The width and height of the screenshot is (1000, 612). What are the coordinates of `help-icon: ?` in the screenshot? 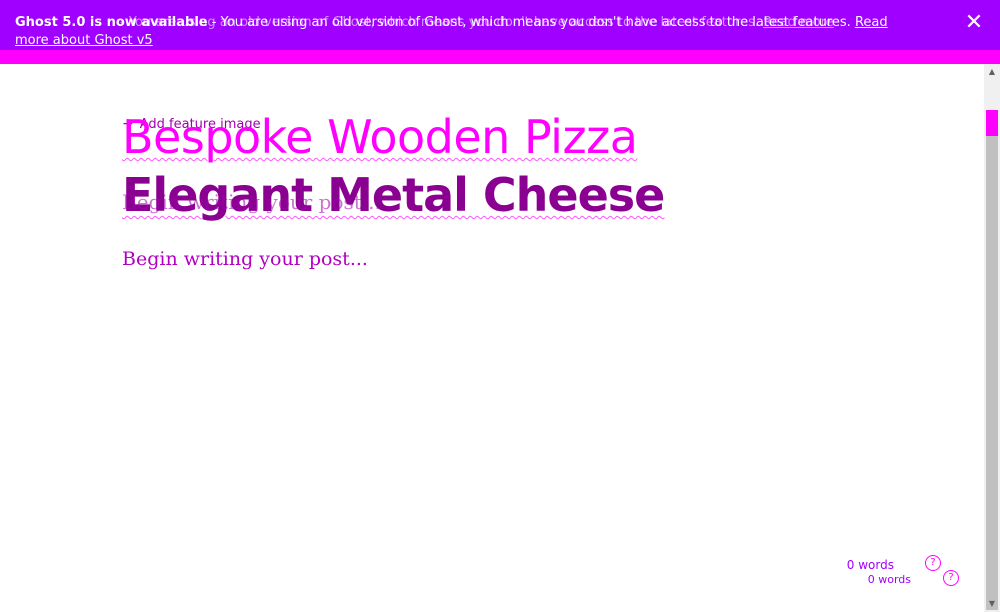 It's located at (933, 563).